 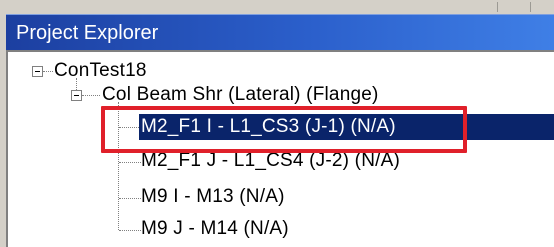 I want to click on tree-node-contest18: ConTest18, so click(x=100, y=71).